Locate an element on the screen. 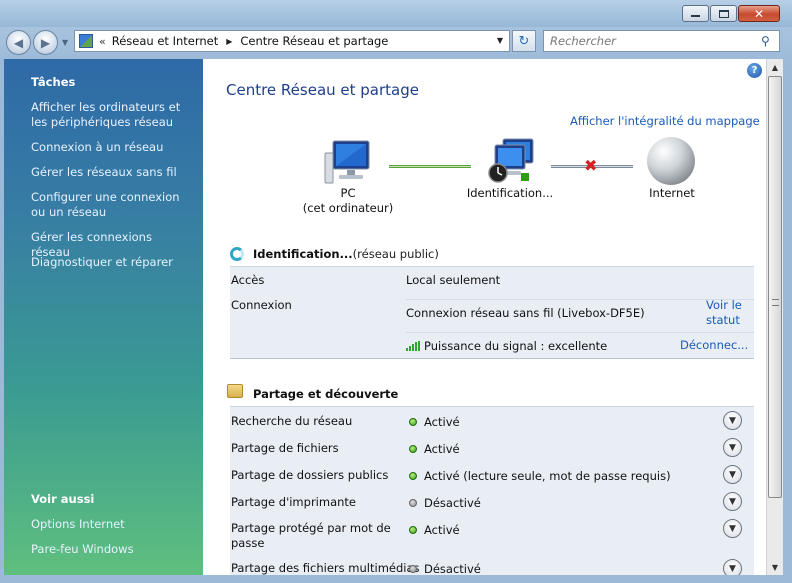 Image resolution: width=792 pixels, height=583 pixels. sharing-row-label: Partage d'imprimante is located at coordinates (293, 502).